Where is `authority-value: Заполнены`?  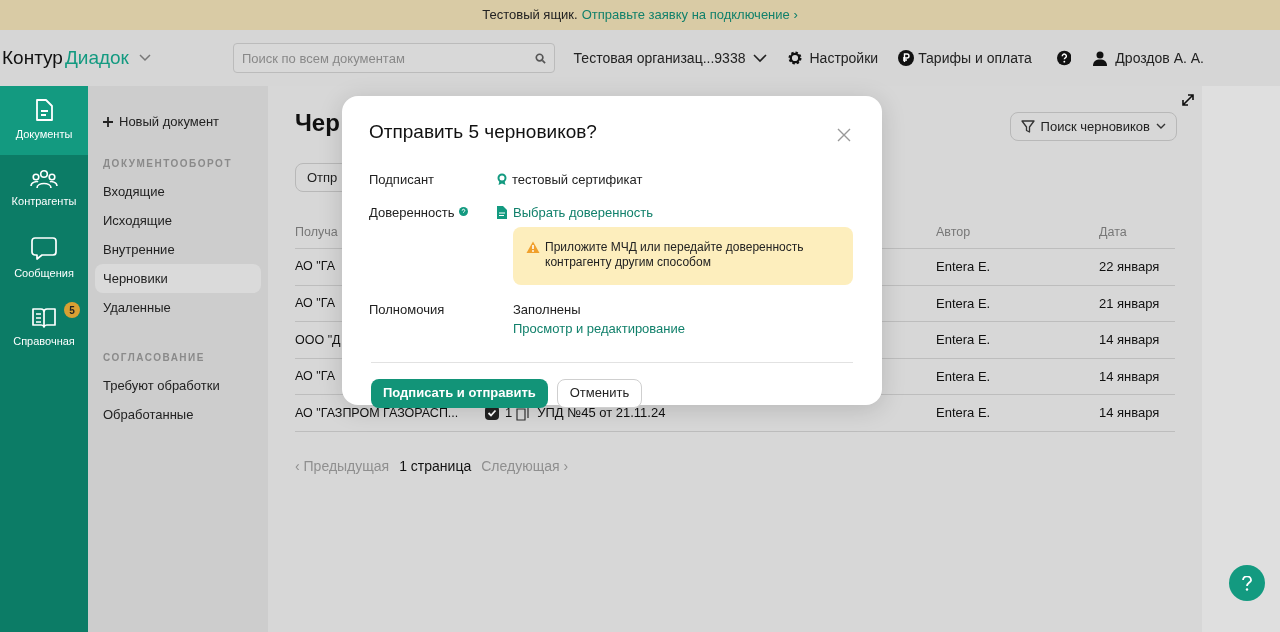 authority-value: Заполнены is located at coordinates (547, 309).